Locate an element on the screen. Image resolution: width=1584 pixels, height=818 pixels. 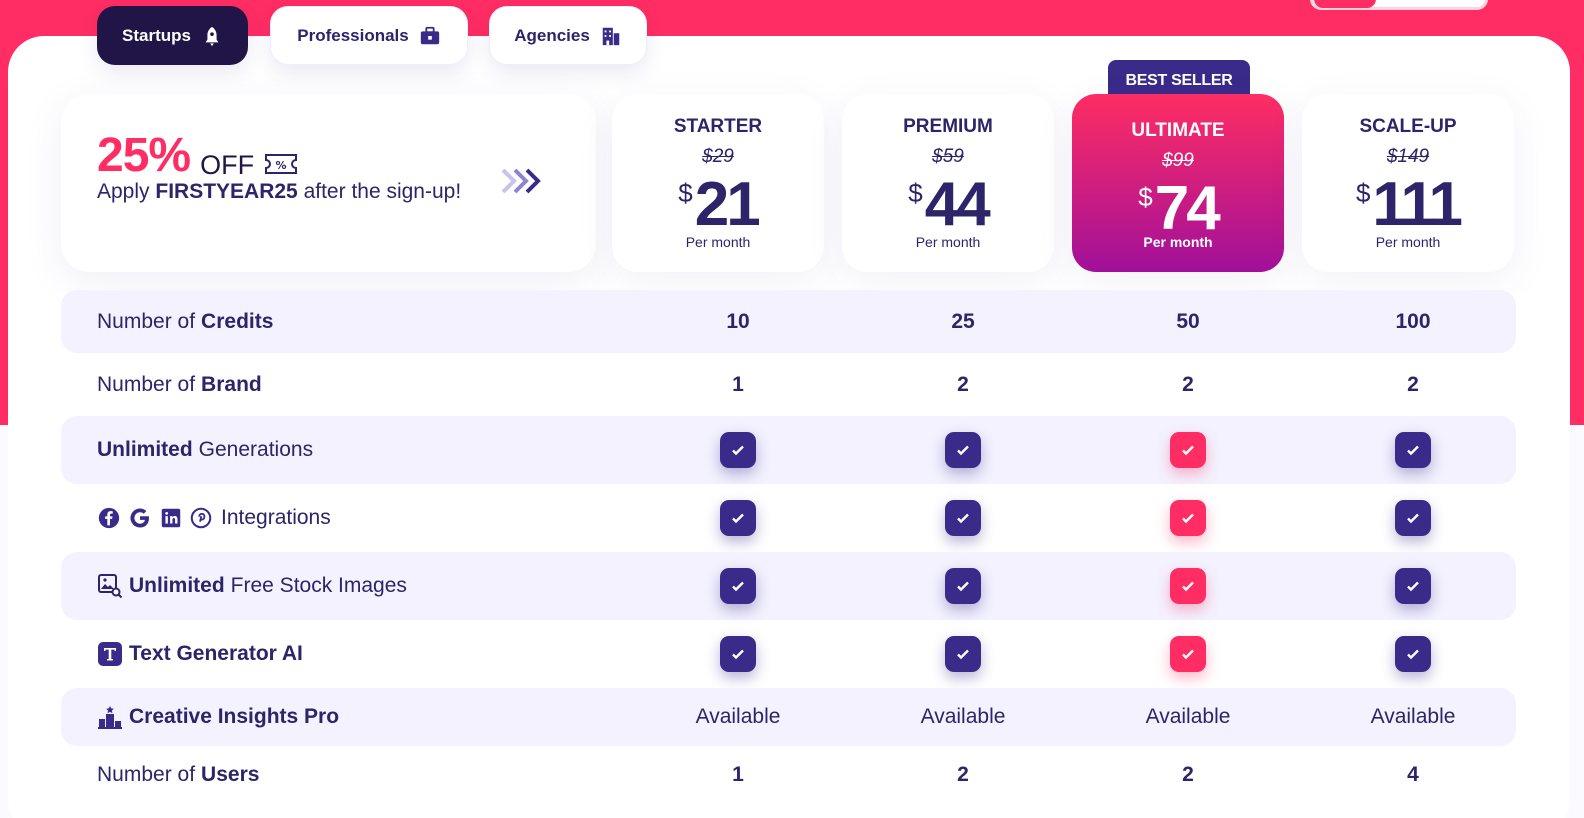
tab-professionals: Professionals is located at coordinates (369, 35).